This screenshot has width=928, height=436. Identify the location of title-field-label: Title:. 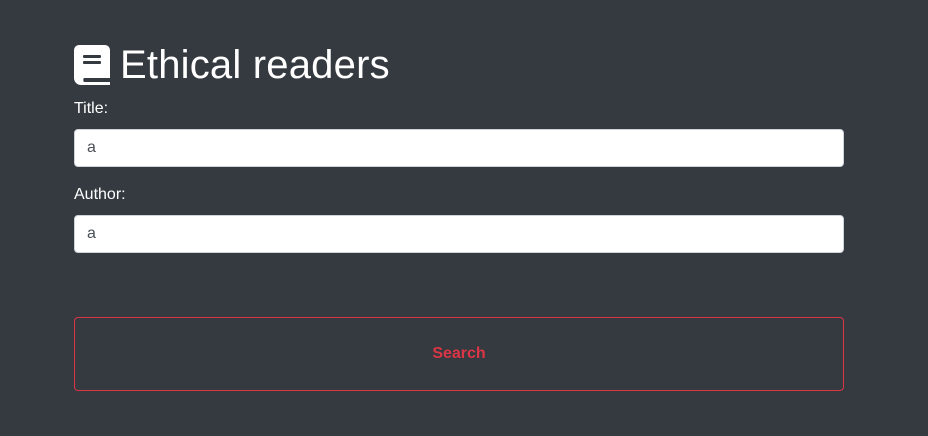
(91, 108).